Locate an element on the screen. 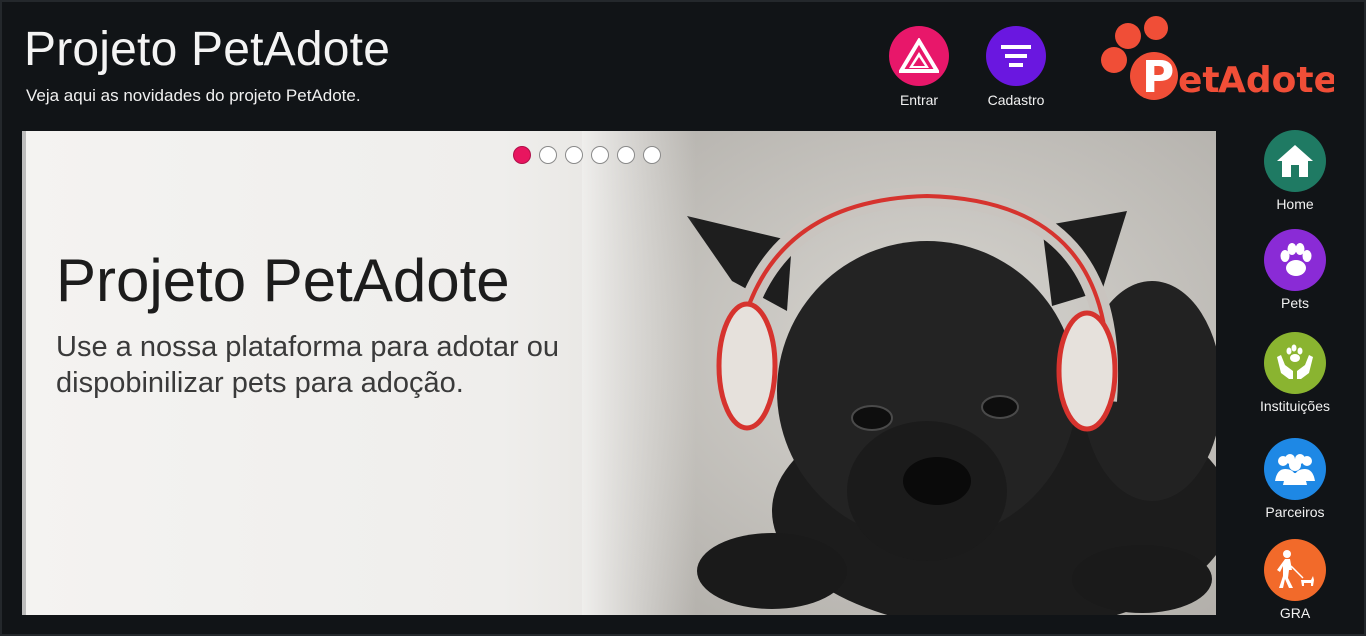  side-nav-gra: GRA is located at coordinates (1295, 580).